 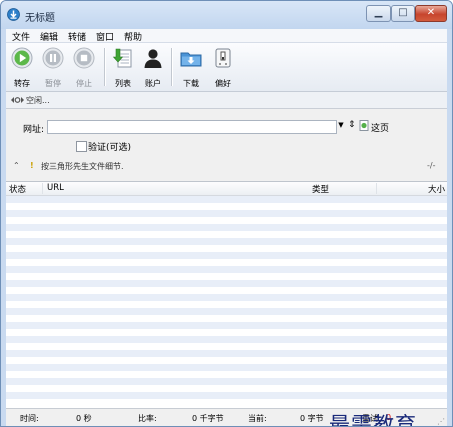 I want to click on preferences-button: 偏好, so click(x=223, y=68).